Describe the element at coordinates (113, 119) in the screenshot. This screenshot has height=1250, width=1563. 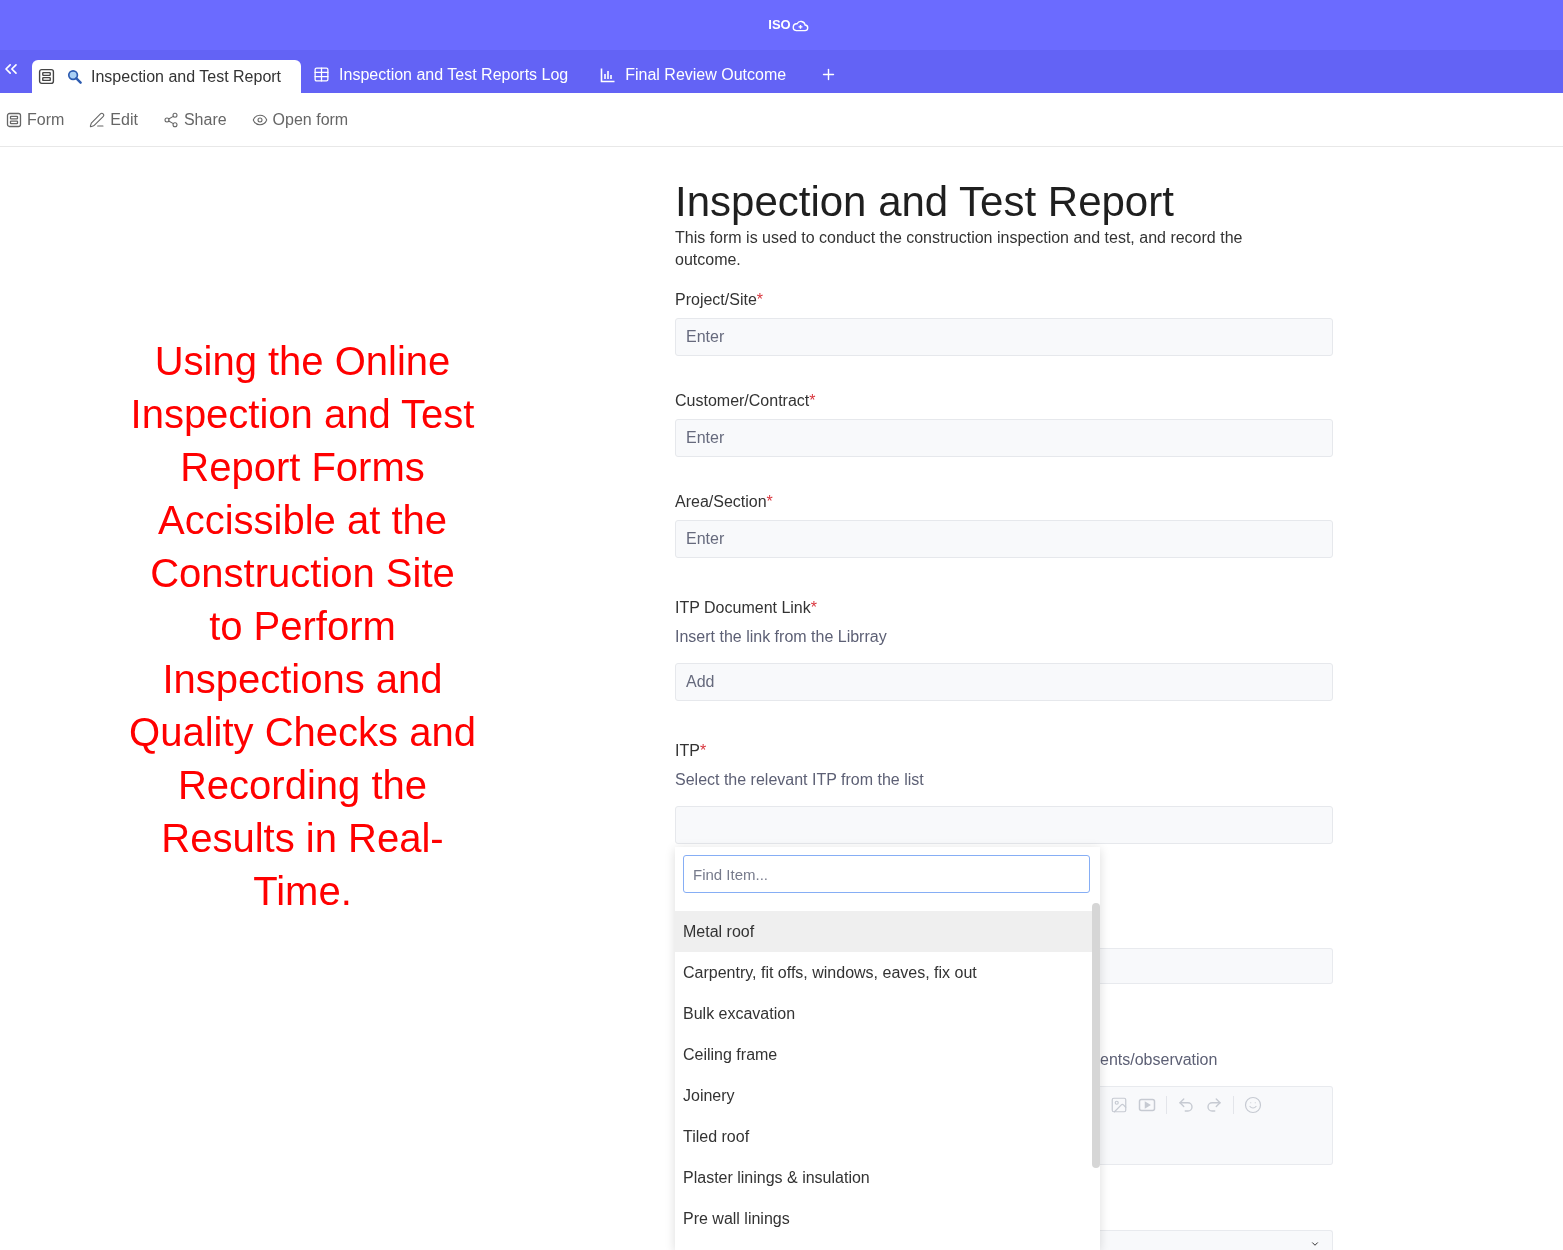
I see `toolbar-button: Edit` at that location.